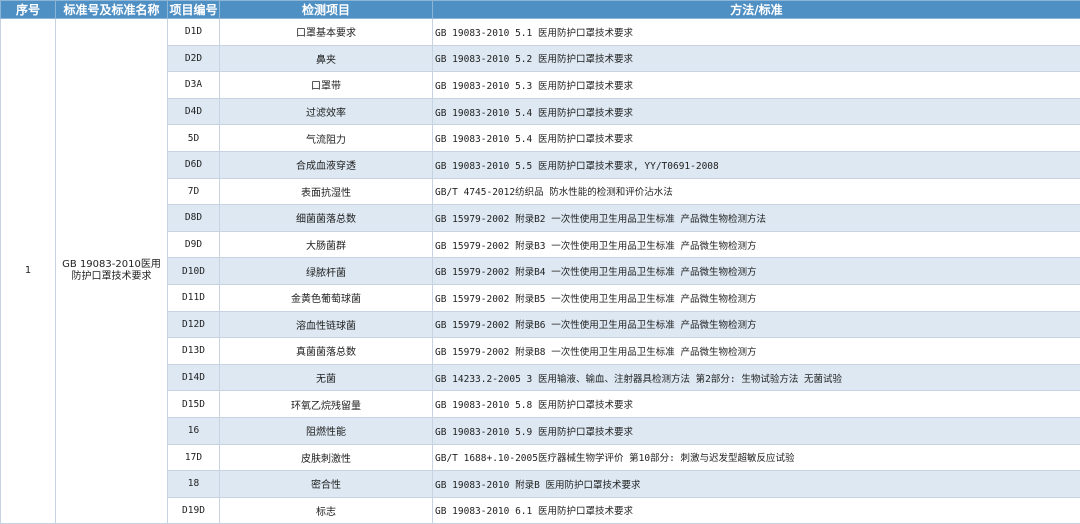 This screenshot has width=1080, height=524. Describe the element at coordinates (194, 324) in the screenshot. I see `item-code: D12D` at that location.